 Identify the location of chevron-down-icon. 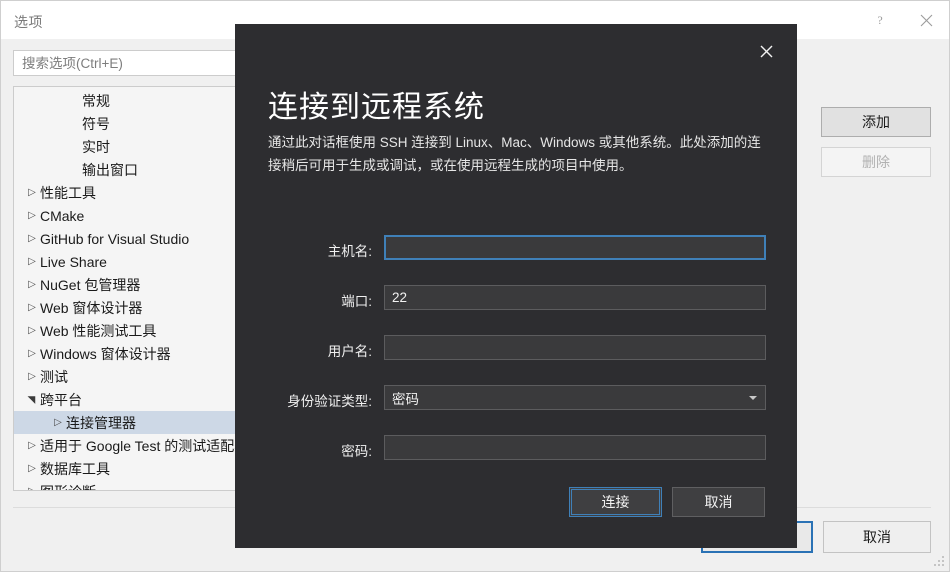
(753, 397).